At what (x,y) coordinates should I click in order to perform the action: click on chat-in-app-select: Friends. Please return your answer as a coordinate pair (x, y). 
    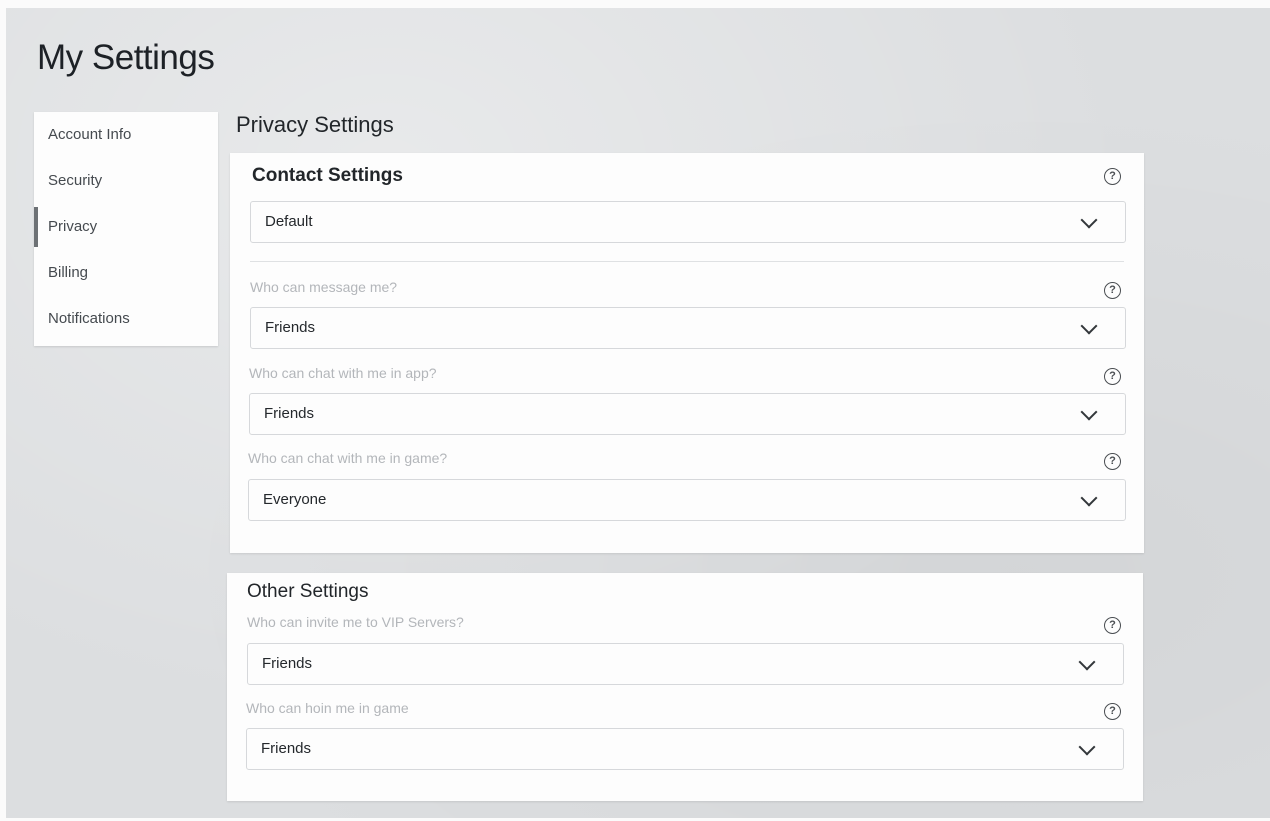
    Looking at the image, I should click on (687, 414).